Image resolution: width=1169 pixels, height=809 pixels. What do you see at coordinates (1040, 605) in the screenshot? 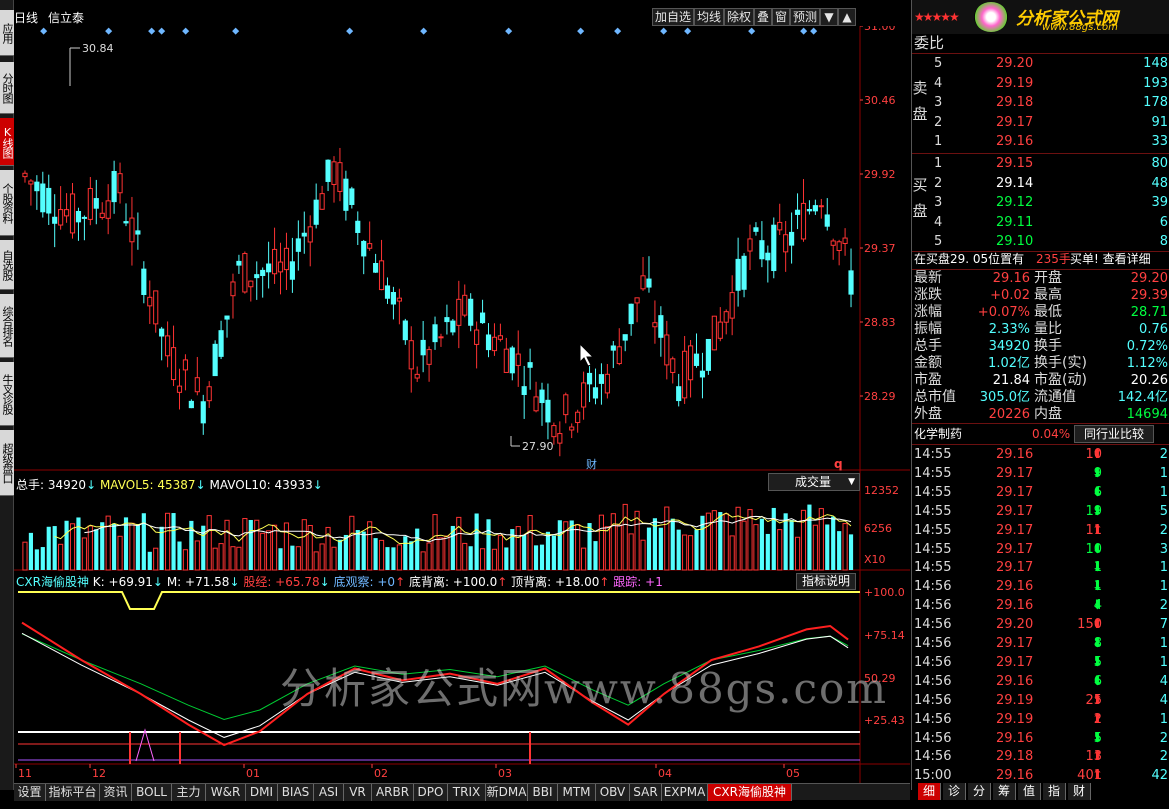
I see `tick-row: 14:56 29.16 4 ⬇ 2` at bounding box center [1040, 605].